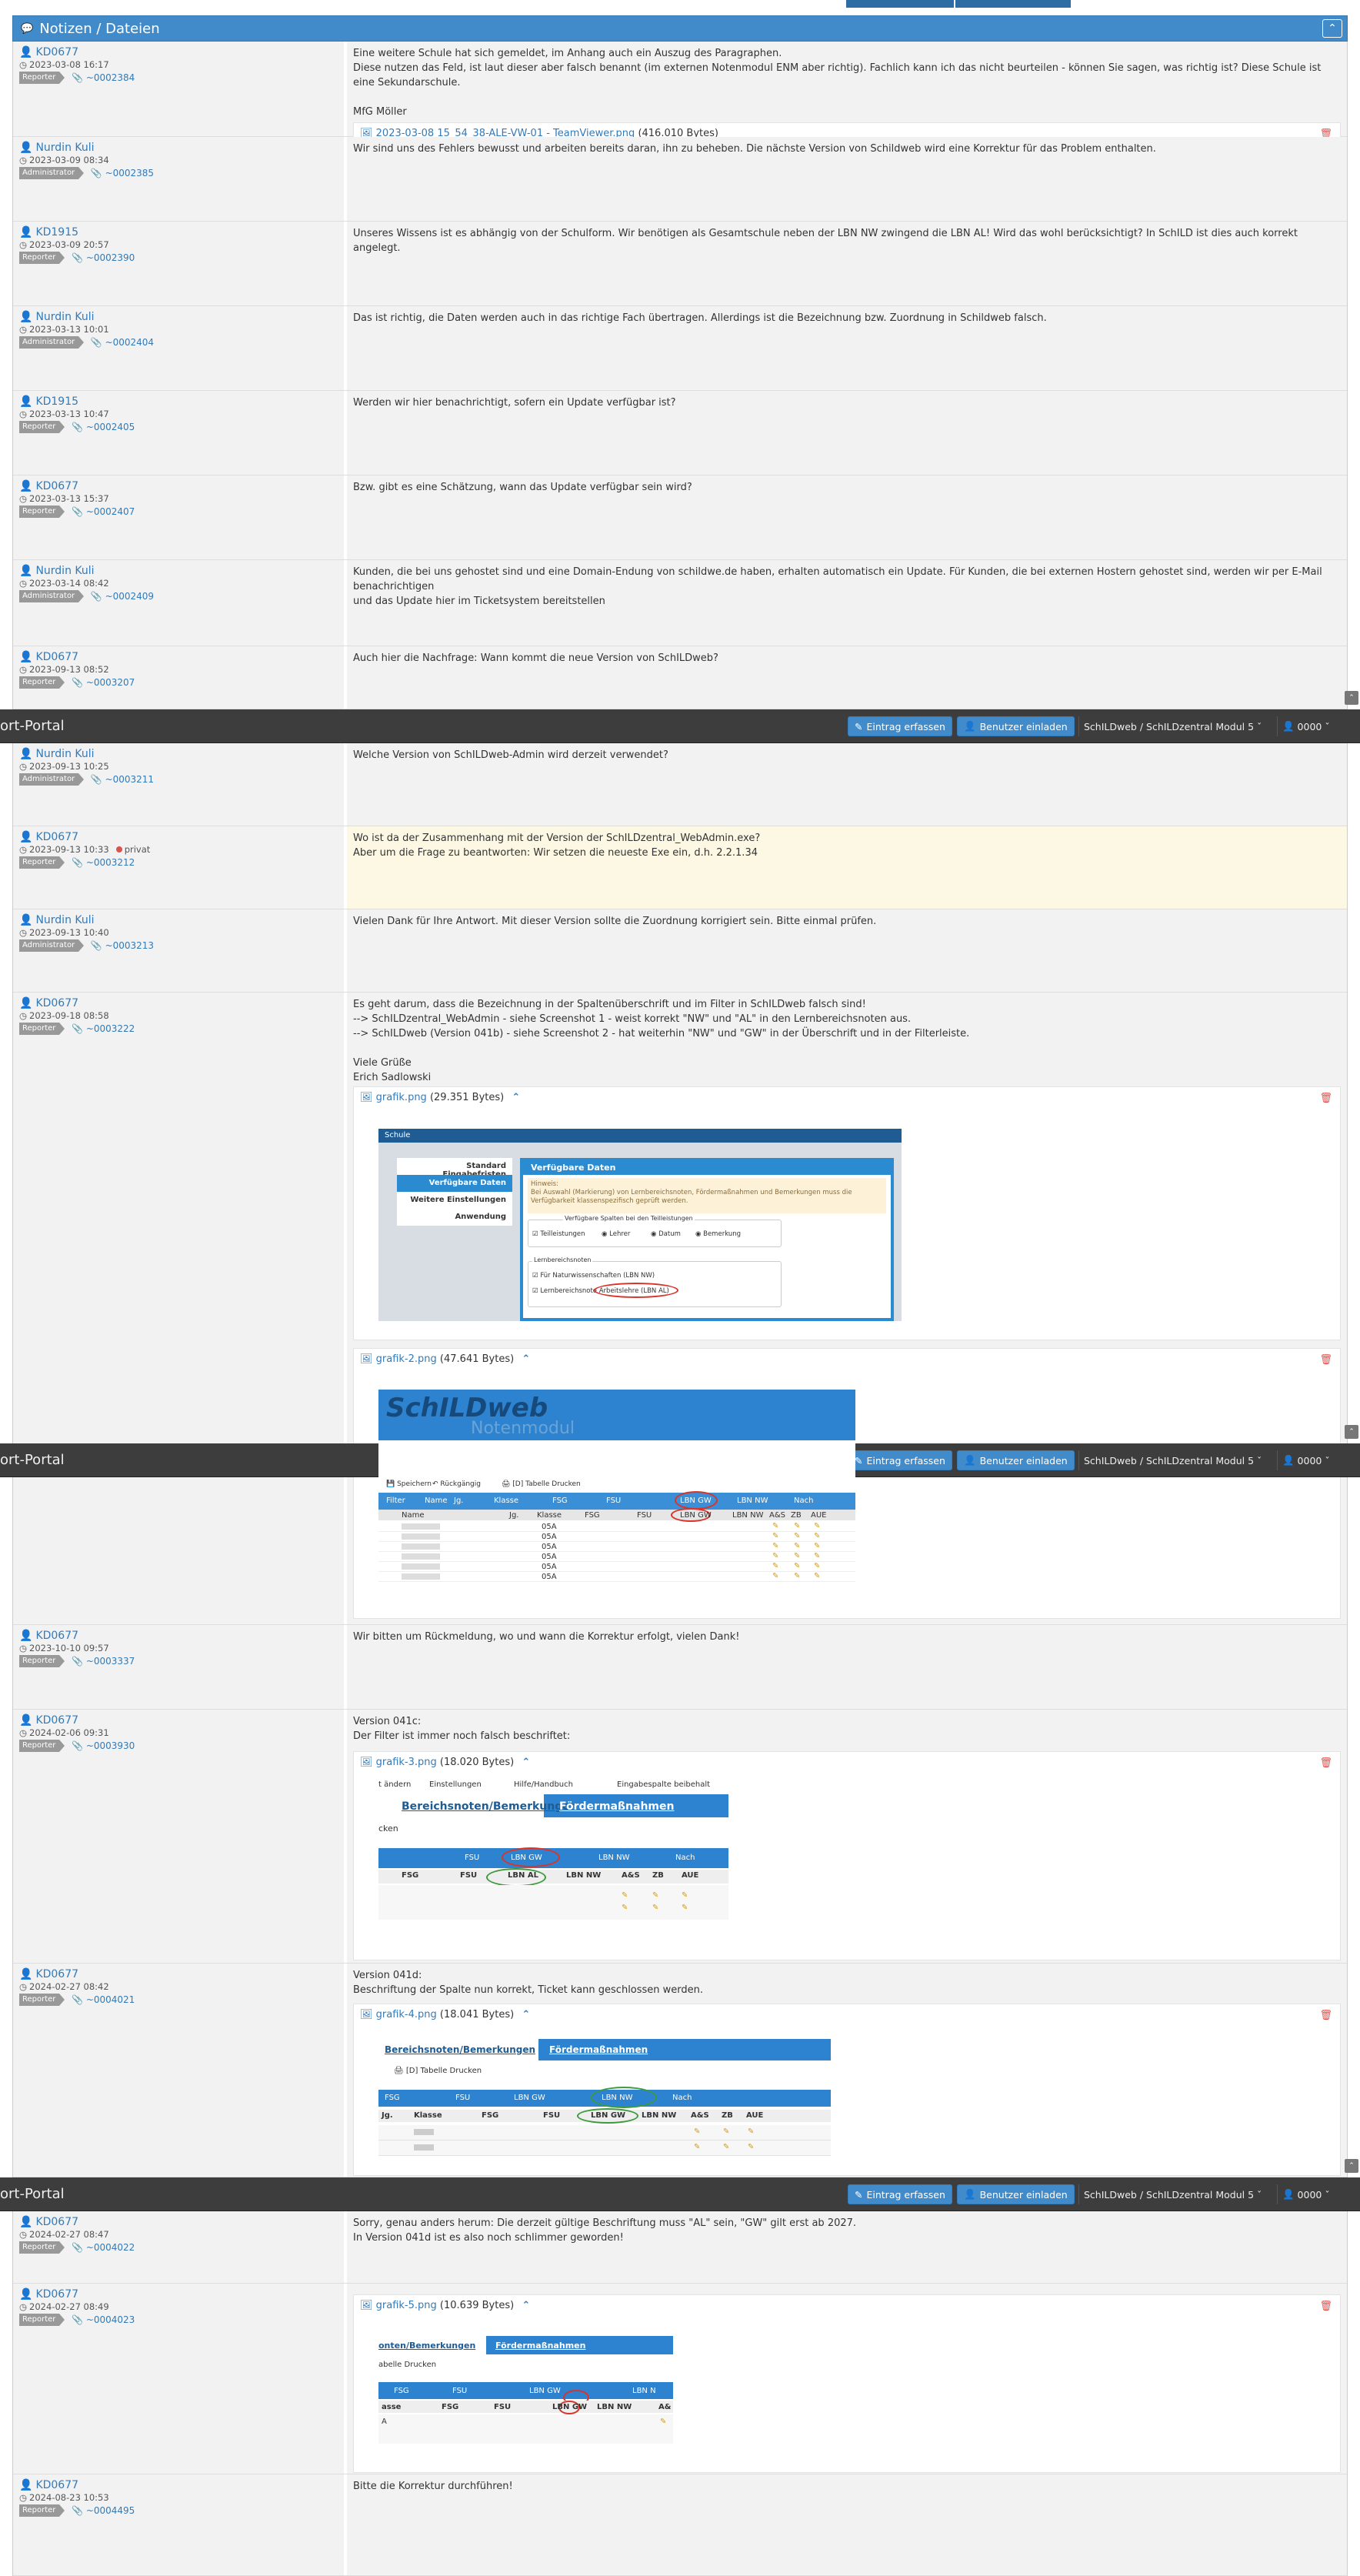  I want to click on shot2-toolbar-2: ↶ Rückgängig, so click(457, 1484).